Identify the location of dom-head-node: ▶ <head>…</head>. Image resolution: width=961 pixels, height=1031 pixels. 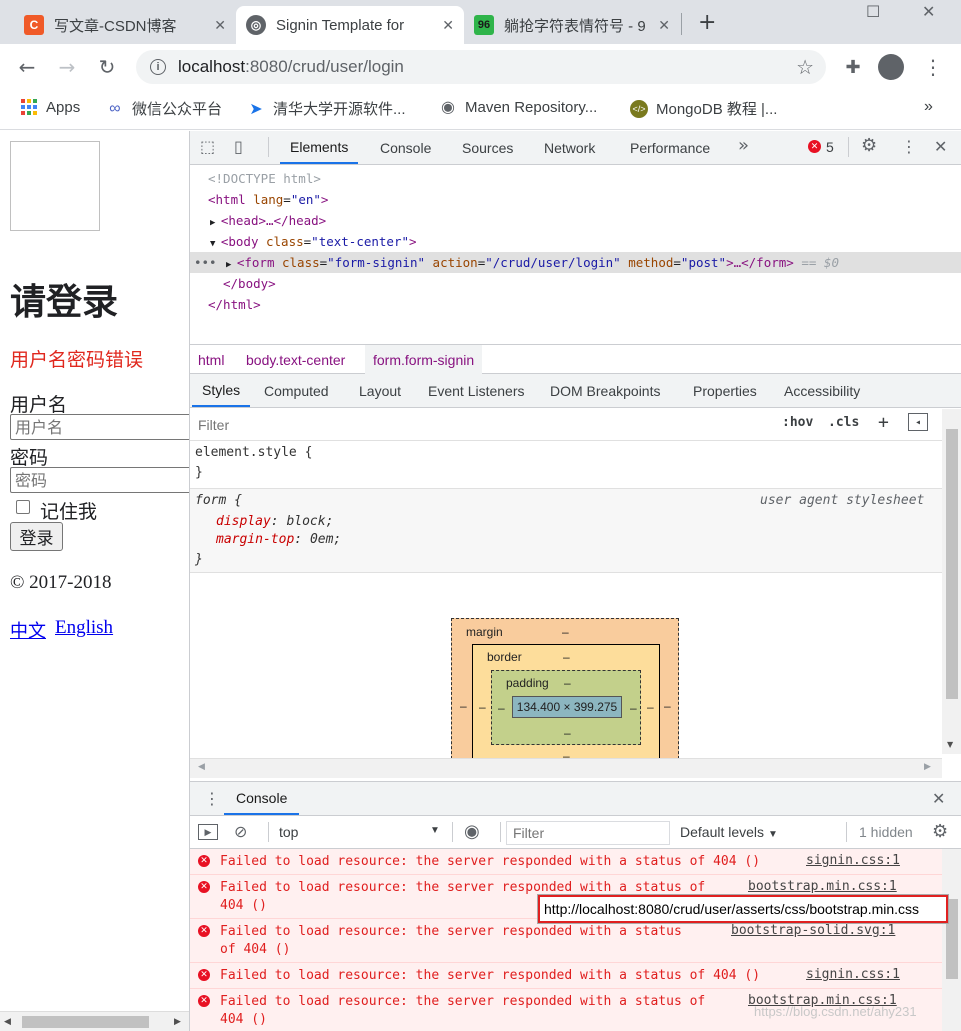
(268, 220).